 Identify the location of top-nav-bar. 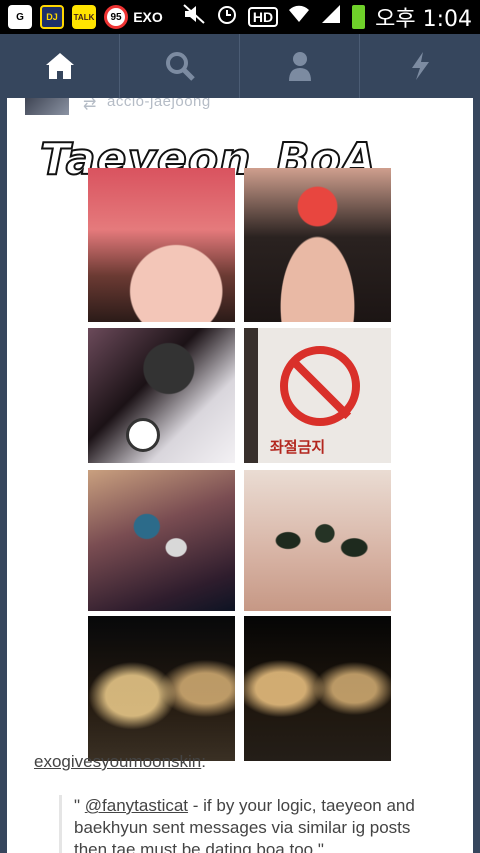
(240, 66).